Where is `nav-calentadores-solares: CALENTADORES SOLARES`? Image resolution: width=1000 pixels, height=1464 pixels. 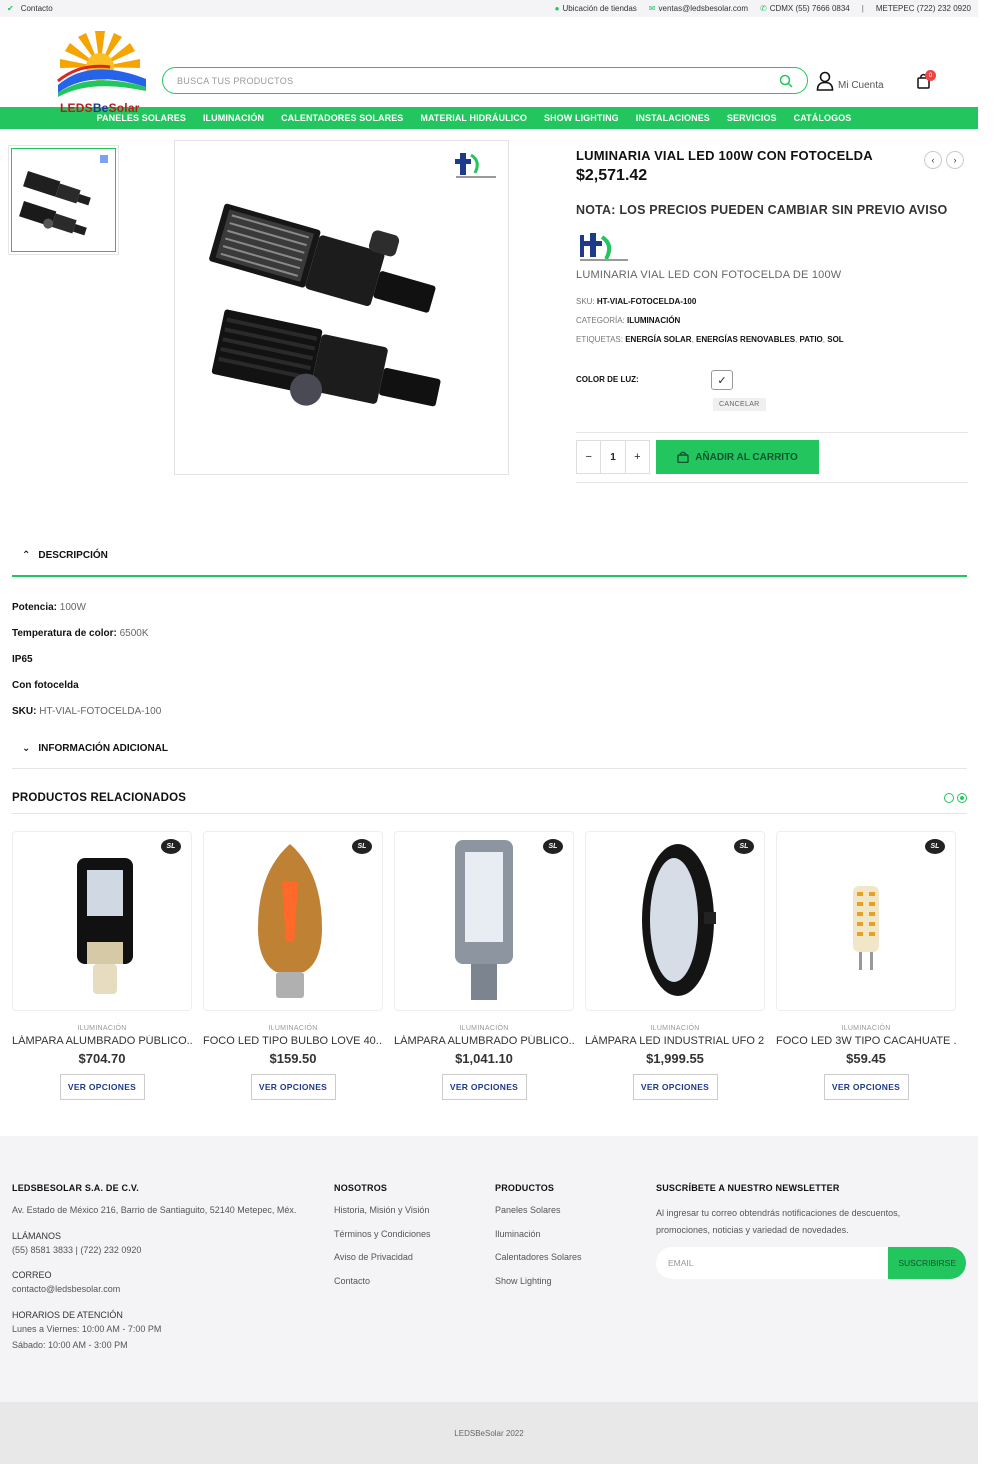
nav-calentadores-solares: CALENTADORES SOLARES is located at coordinates (342, 118).